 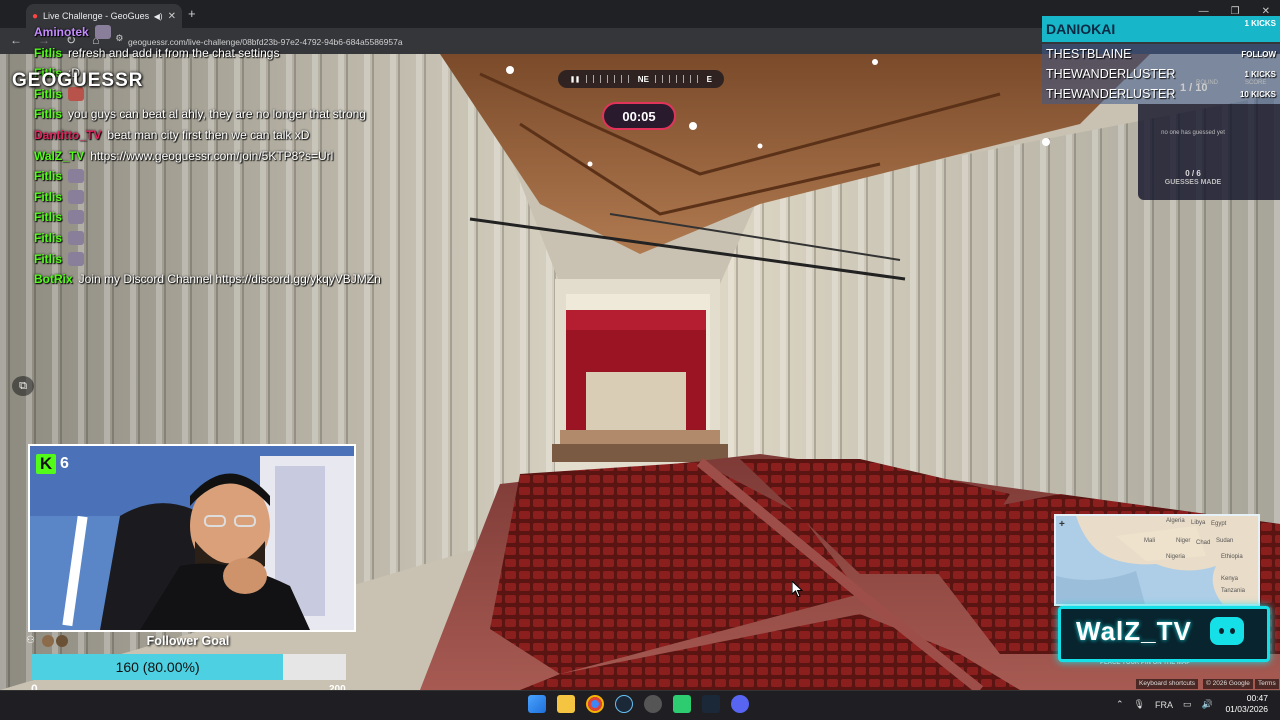 I want to click on map-country-label: Niger, so click(x=1183, y=541).